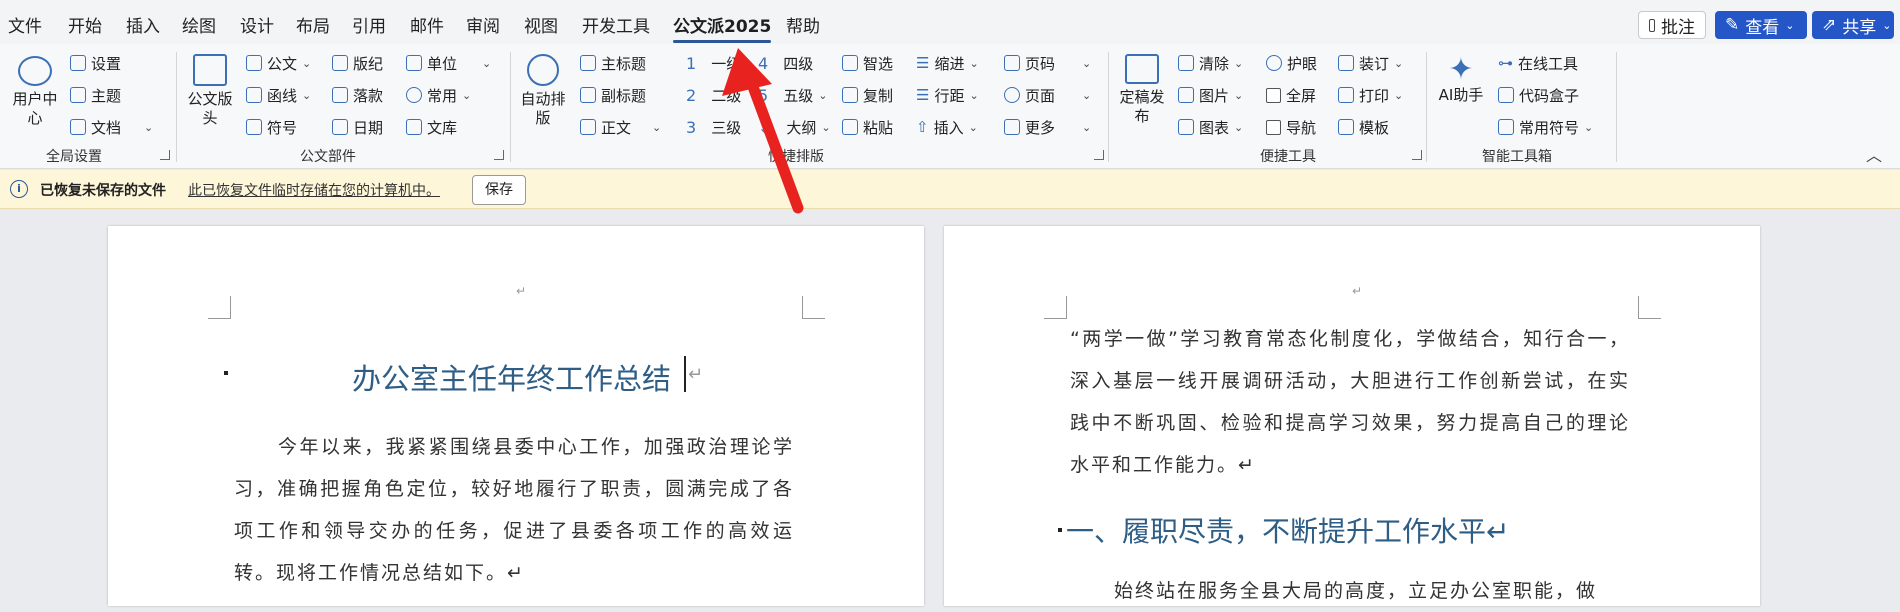 The width and height of the screenshot is (1900, 612). I want to click on smart-select-button: 智选, so click(867, 63).